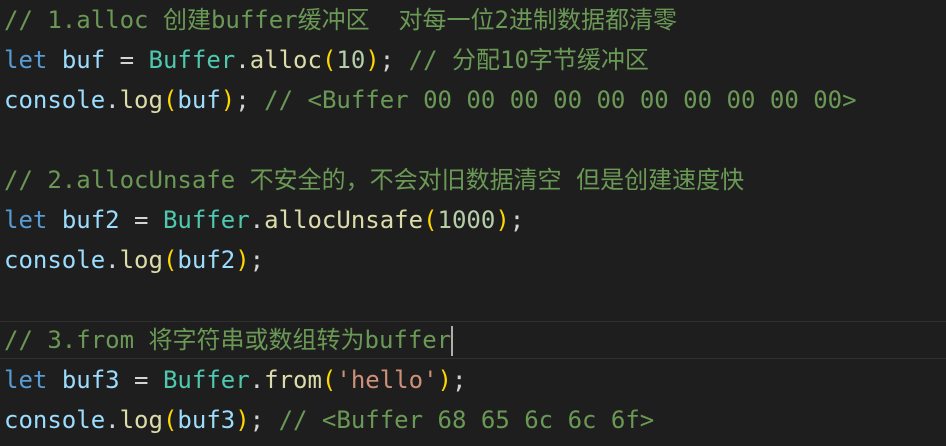  What do you see at coordinates (344, 220) in the screenshot?
I see `function-token: allocUnsafe` at bounding box center [344, 220].